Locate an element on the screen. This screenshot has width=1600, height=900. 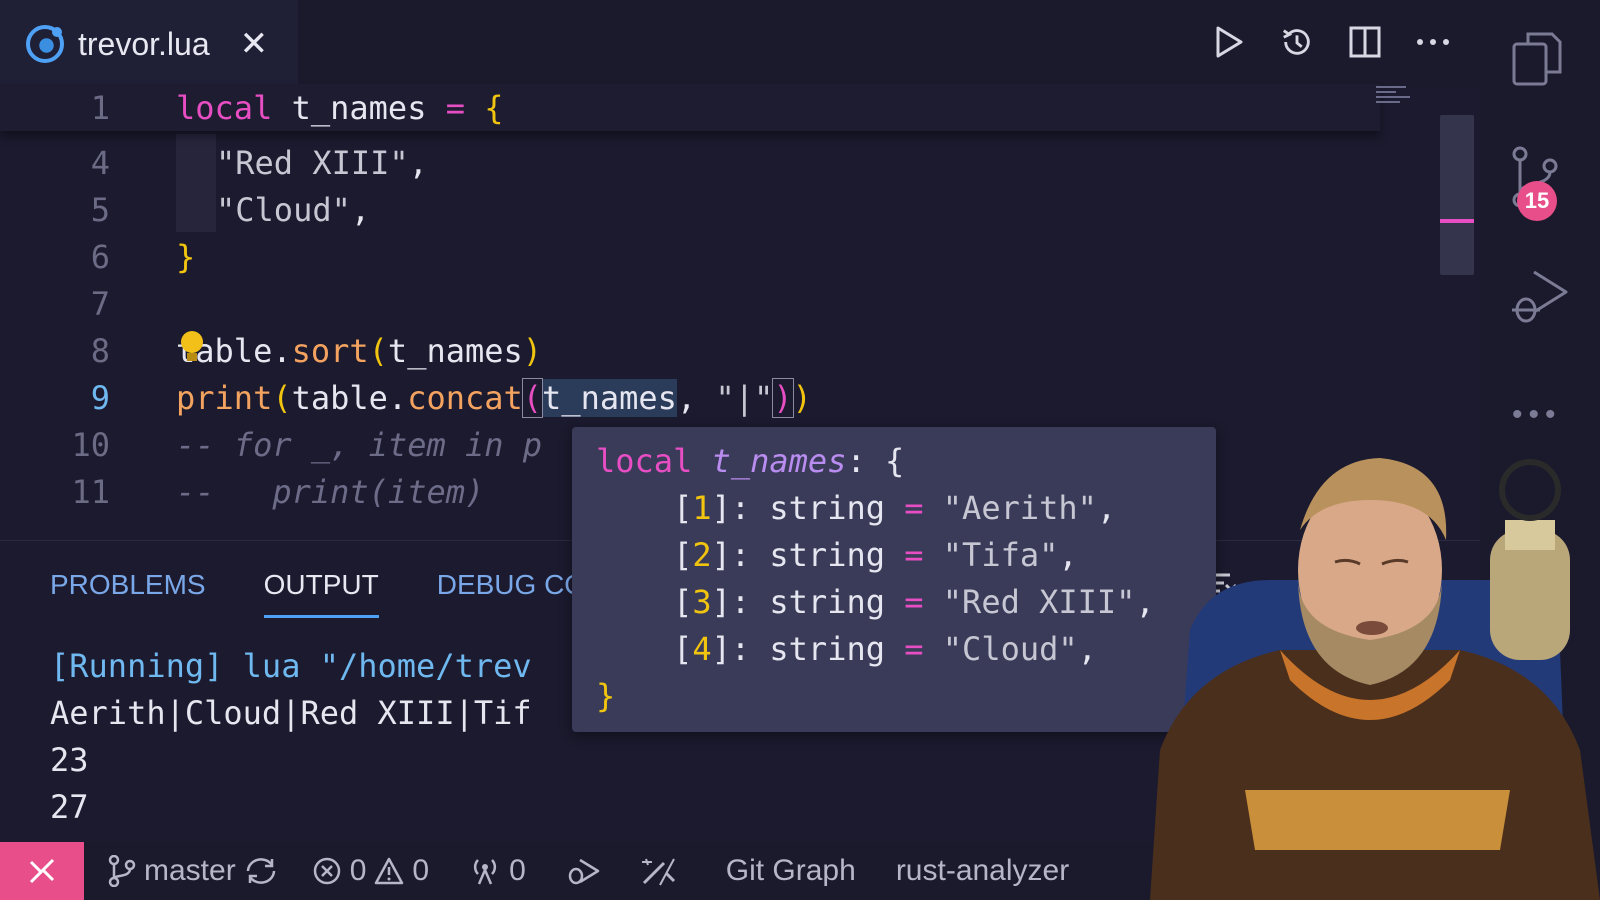
split-editor-icon is located at coordinates (1365, 42).